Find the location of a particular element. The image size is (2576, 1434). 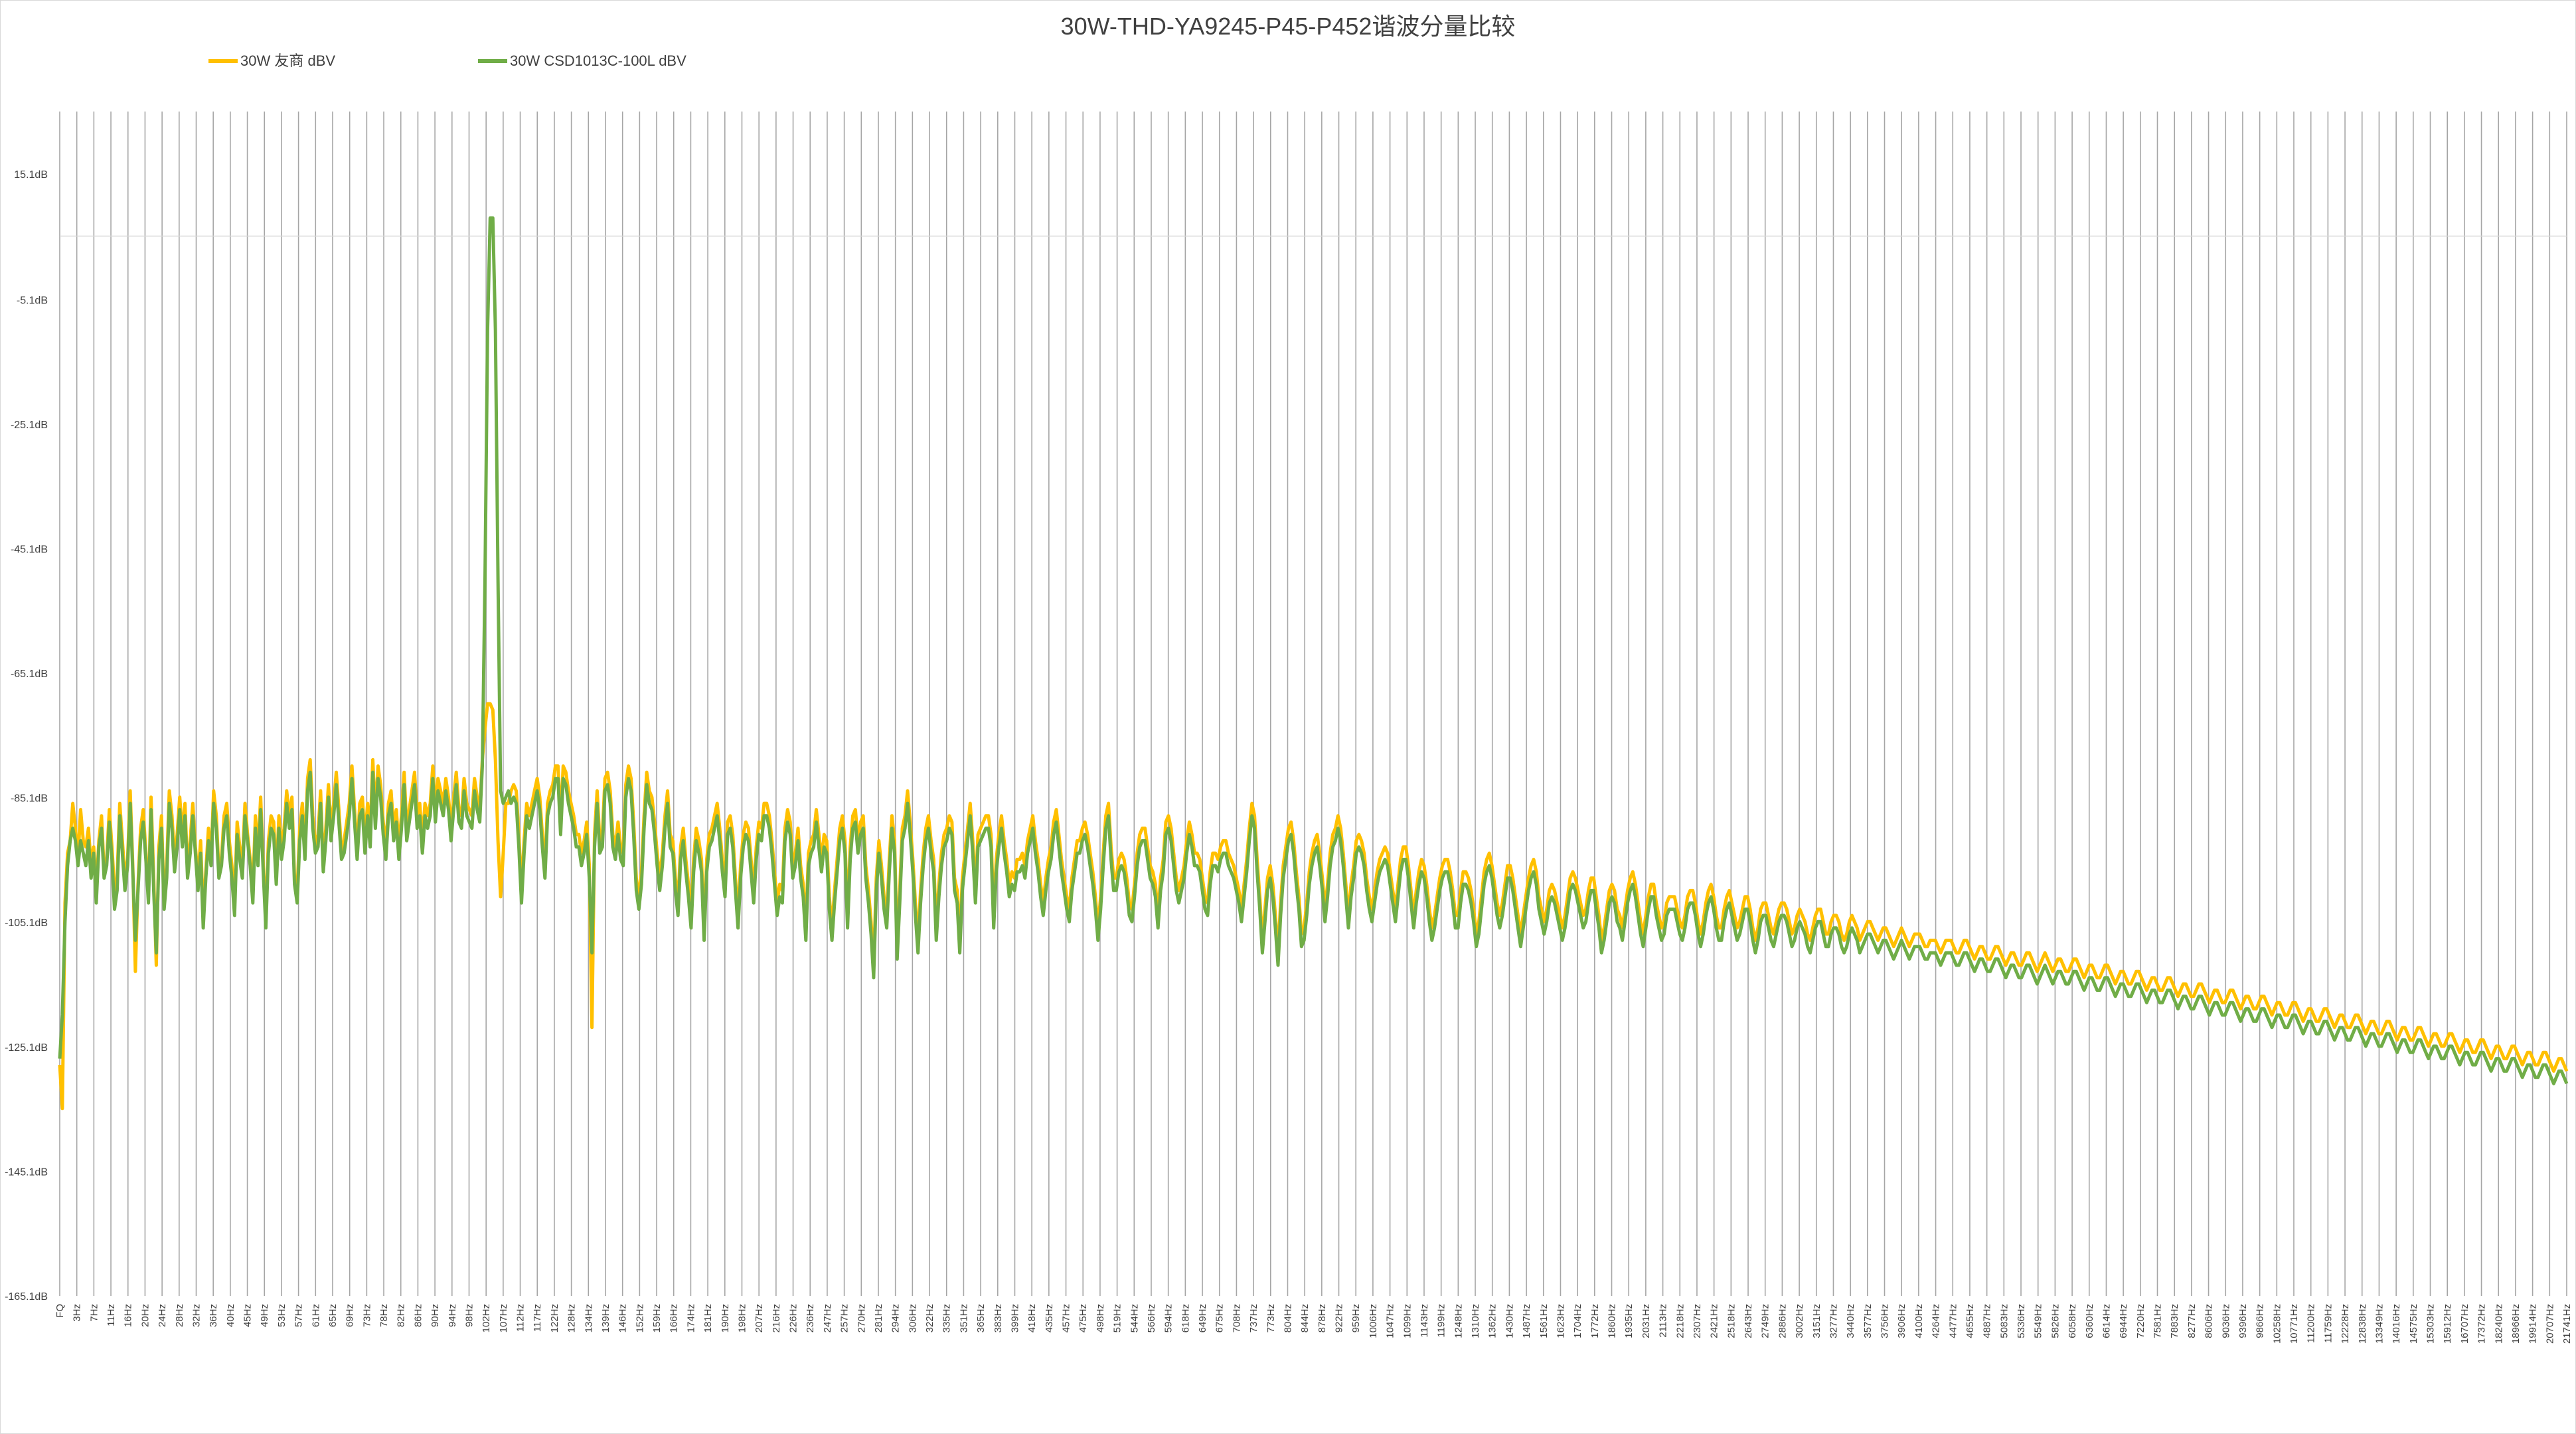

x-tick-label: 12838Hz is located at coordinates (2362, 1324).